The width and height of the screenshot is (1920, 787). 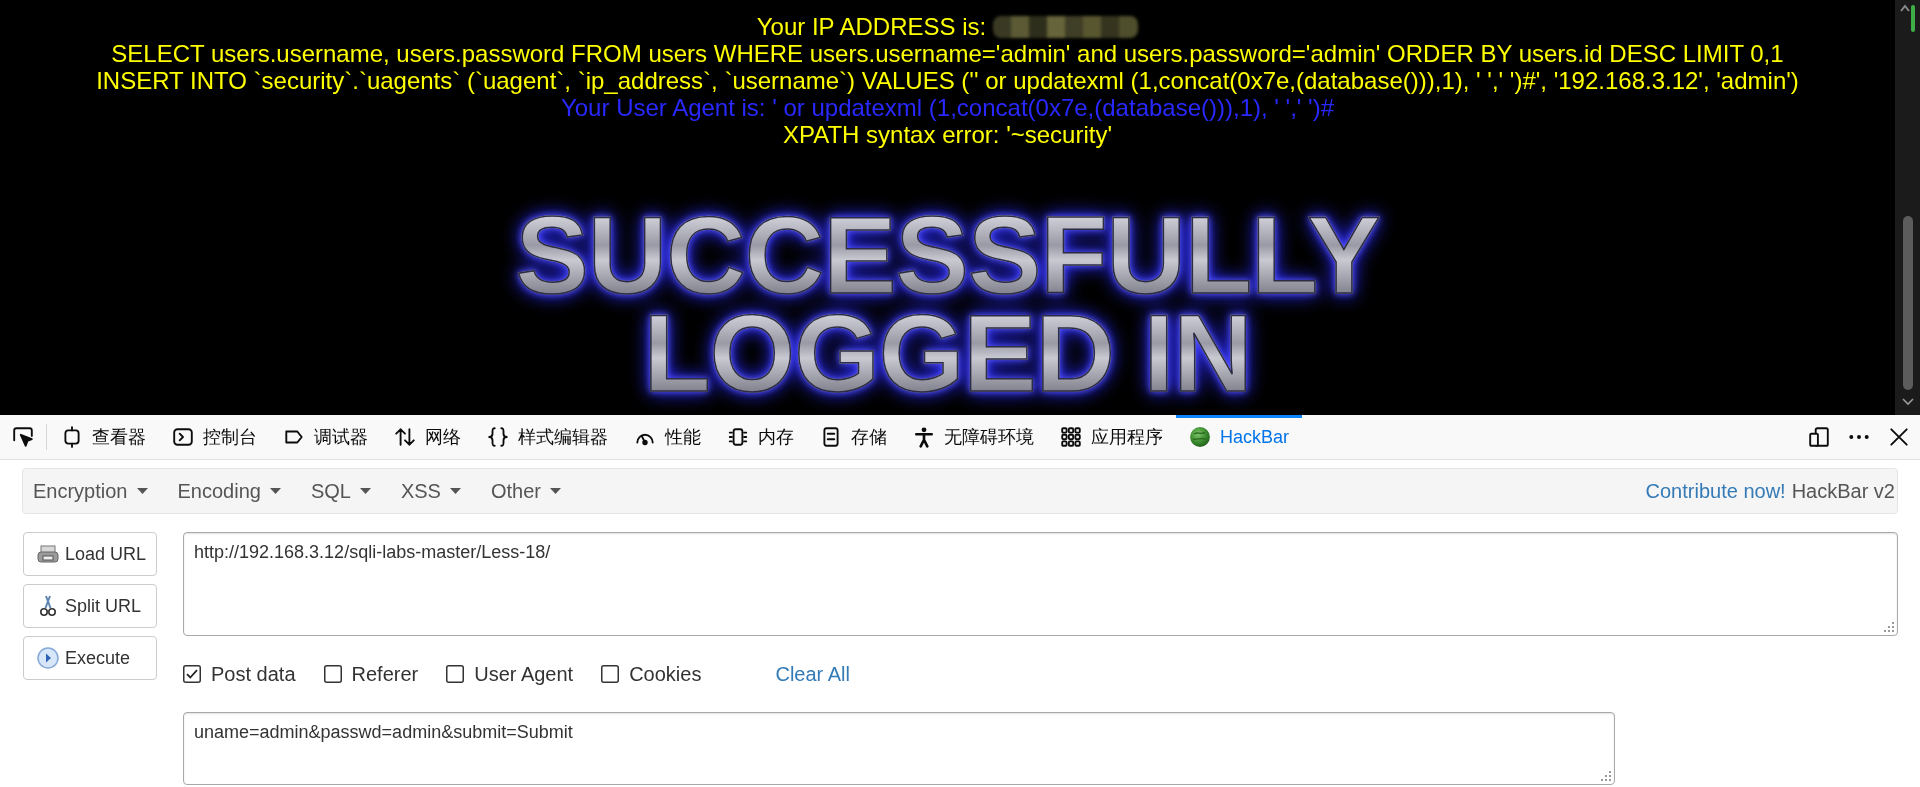 I want to click on checkbox-label: Post data, so click(x=253, y=674).